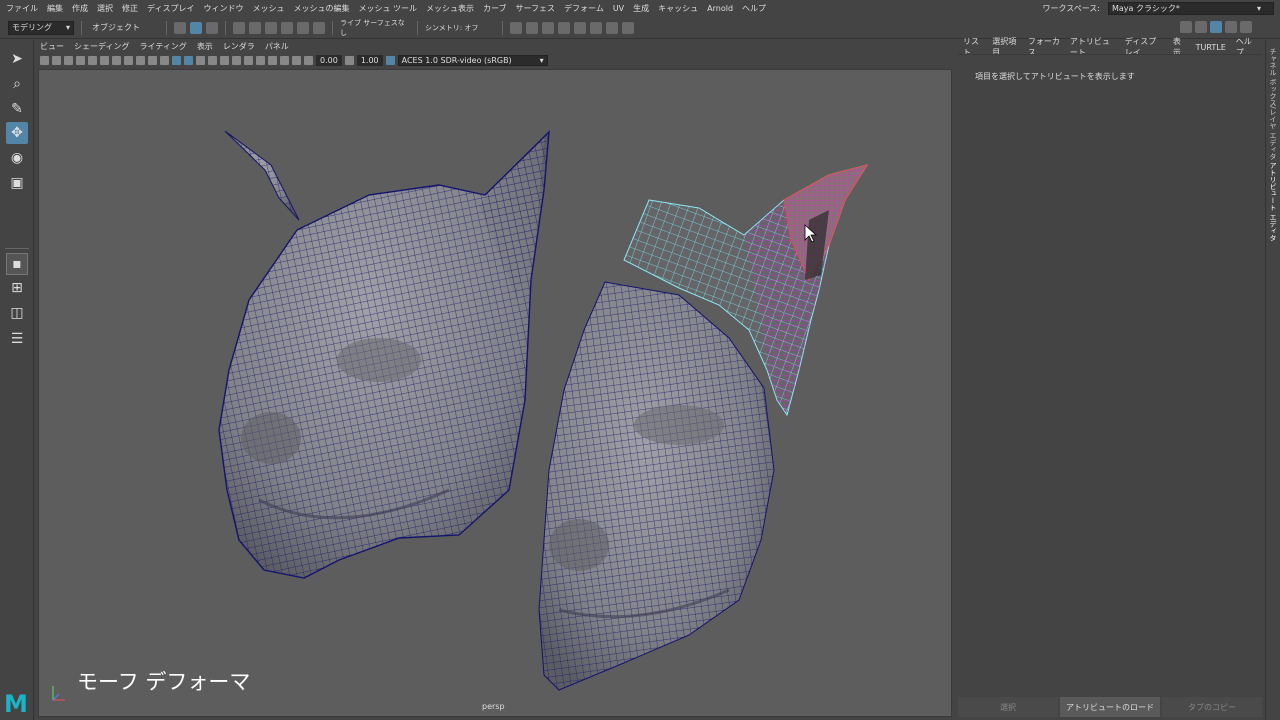  What do you see at coordinates (80, 8) in the screenshot?
I see `menu-create: 作成` at bounding box center [80, 8].